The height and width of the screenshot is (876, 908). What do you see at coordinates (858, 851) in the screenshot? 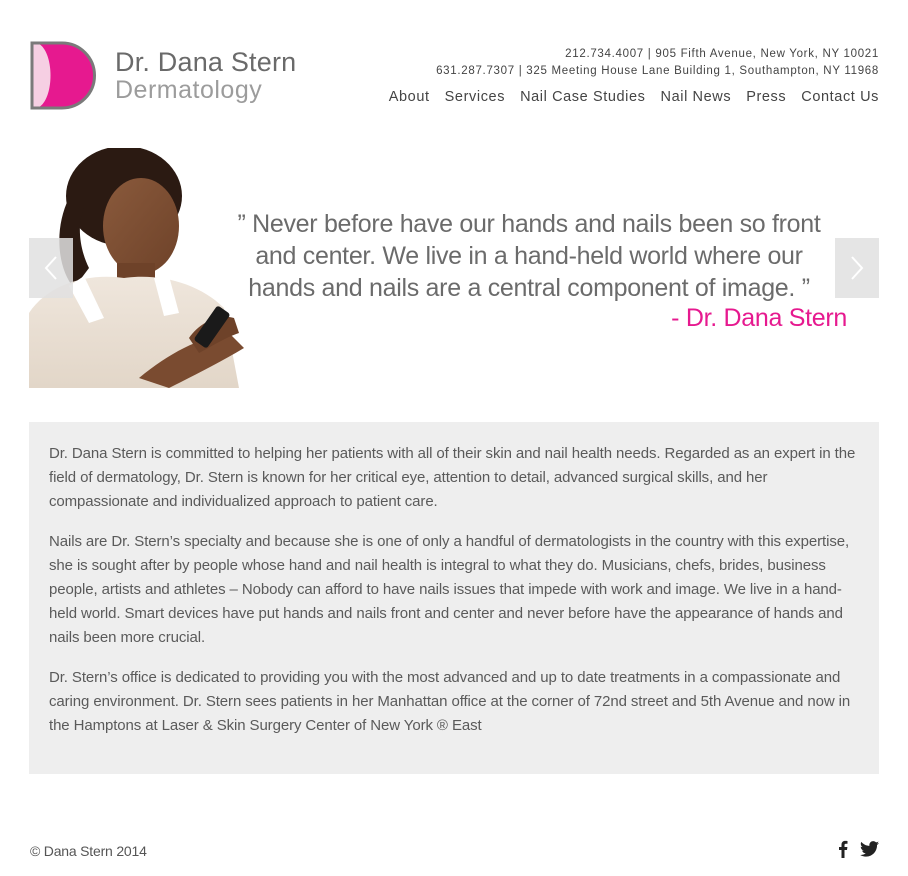
I see `social-links` at bounding box center [858, 851].